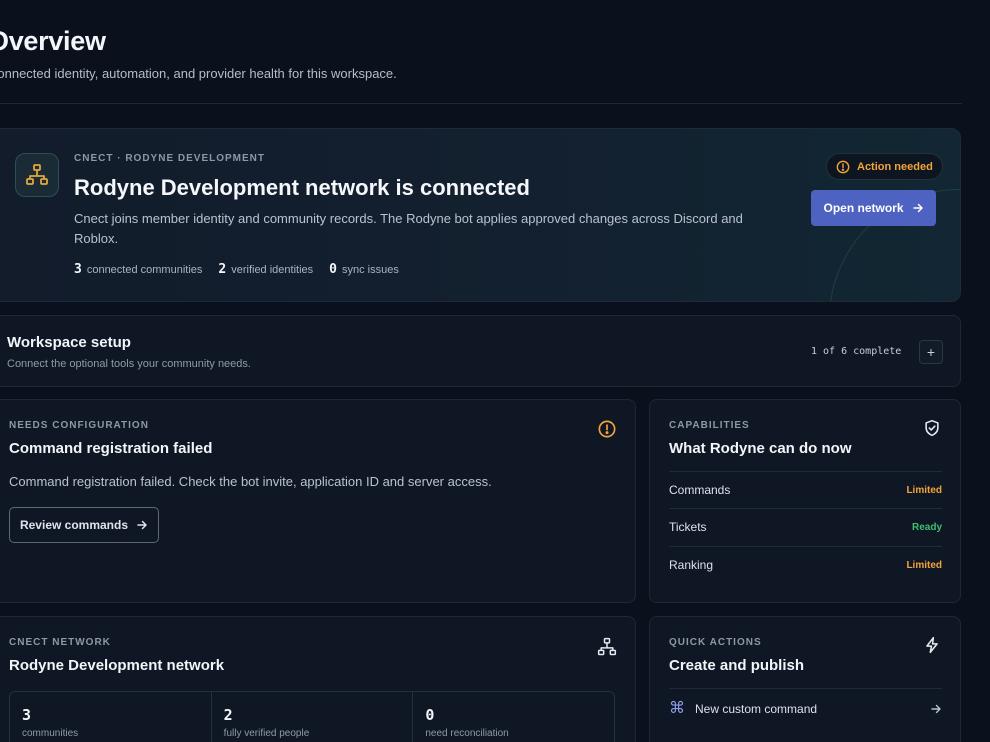  Describe the element at coordinates (931, 352) in the screenshot. I see `expand-setup-button: +` at that location.